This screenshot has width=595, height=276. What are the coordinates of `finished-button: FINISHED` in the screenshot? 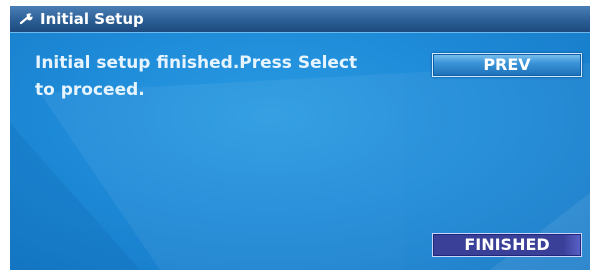 It's located at (507, 245).